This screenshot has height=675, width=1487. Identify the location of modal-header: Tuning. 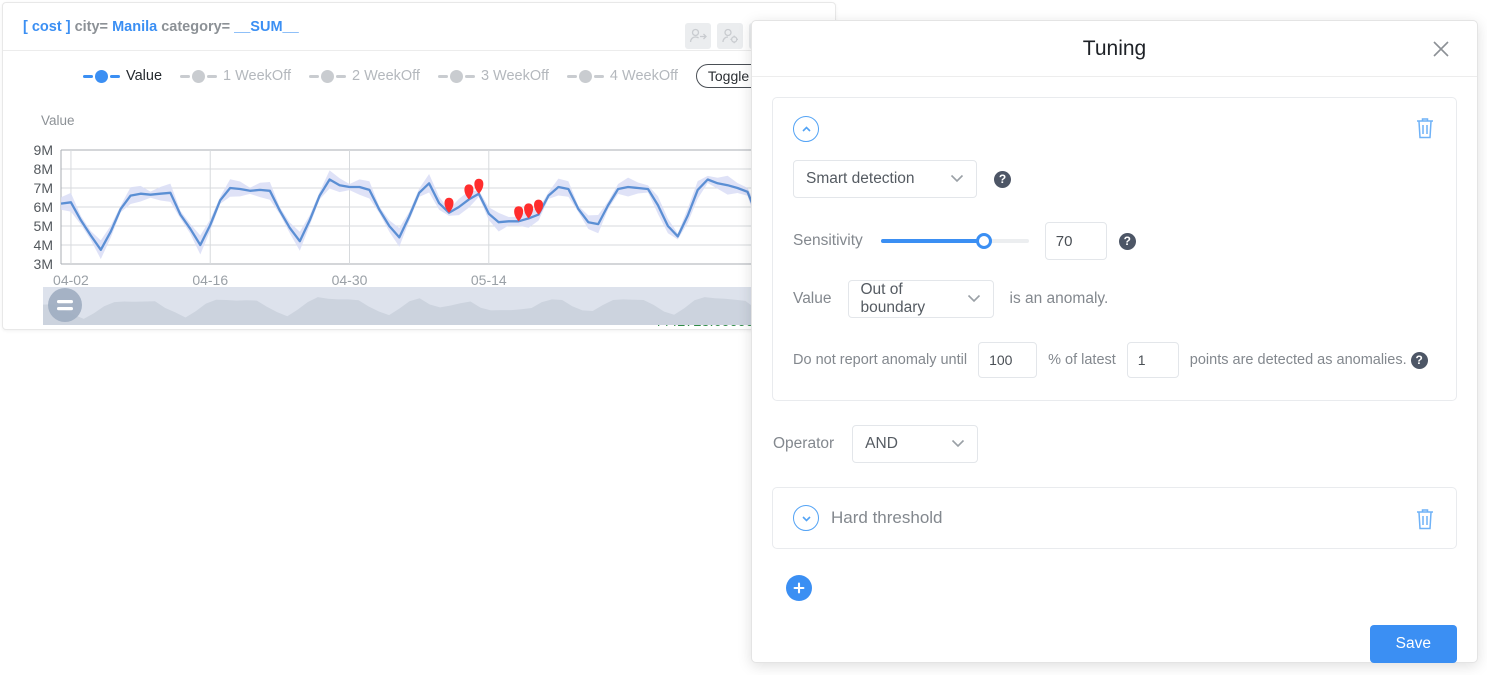
(1114, 49).